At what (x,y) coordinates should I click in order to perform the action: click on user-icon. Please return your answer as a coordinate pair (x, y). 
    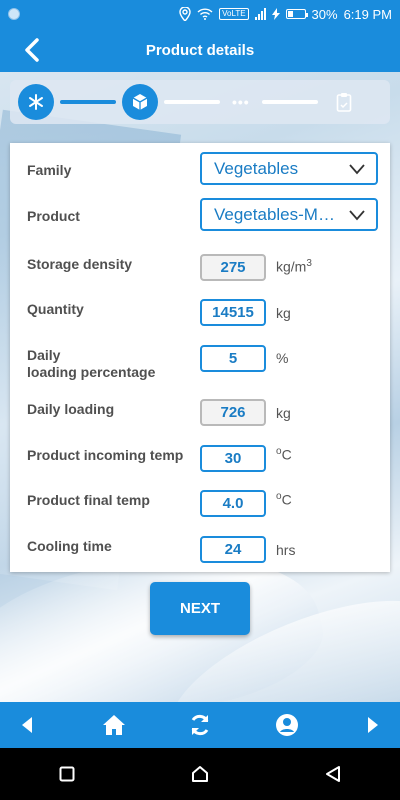
    Looking at the image, I should click on (286, 725).